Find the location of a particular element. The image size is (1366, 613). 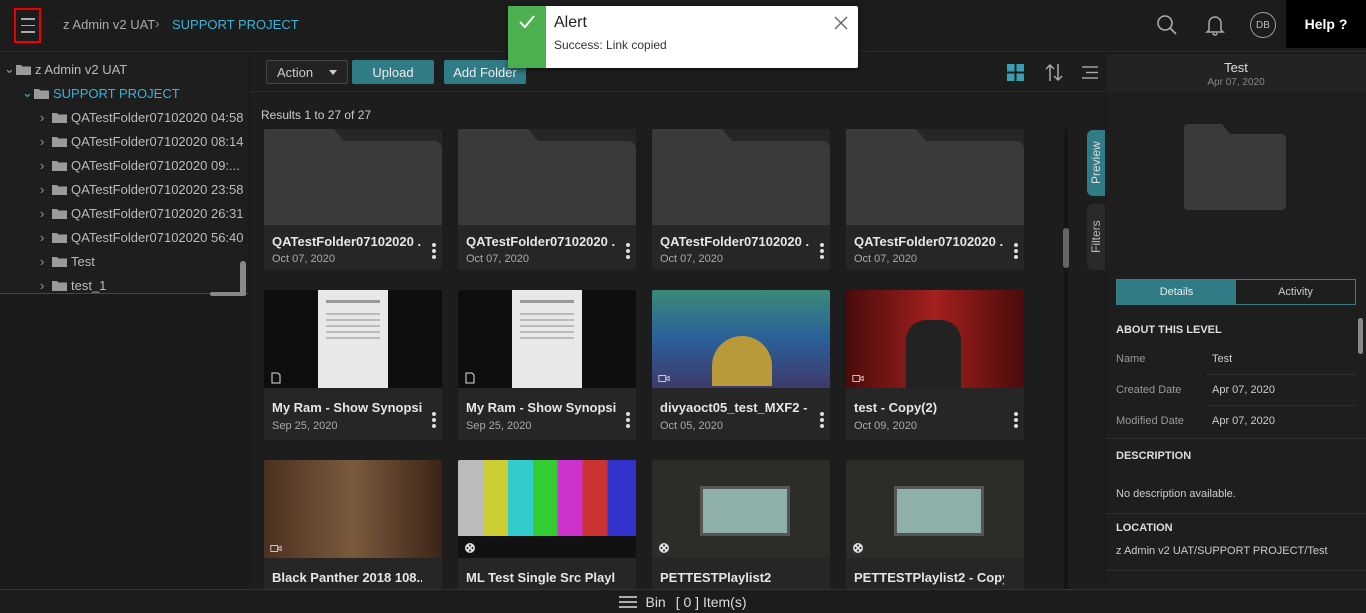

tree-item: › Test is located at coordinates (67, 261).